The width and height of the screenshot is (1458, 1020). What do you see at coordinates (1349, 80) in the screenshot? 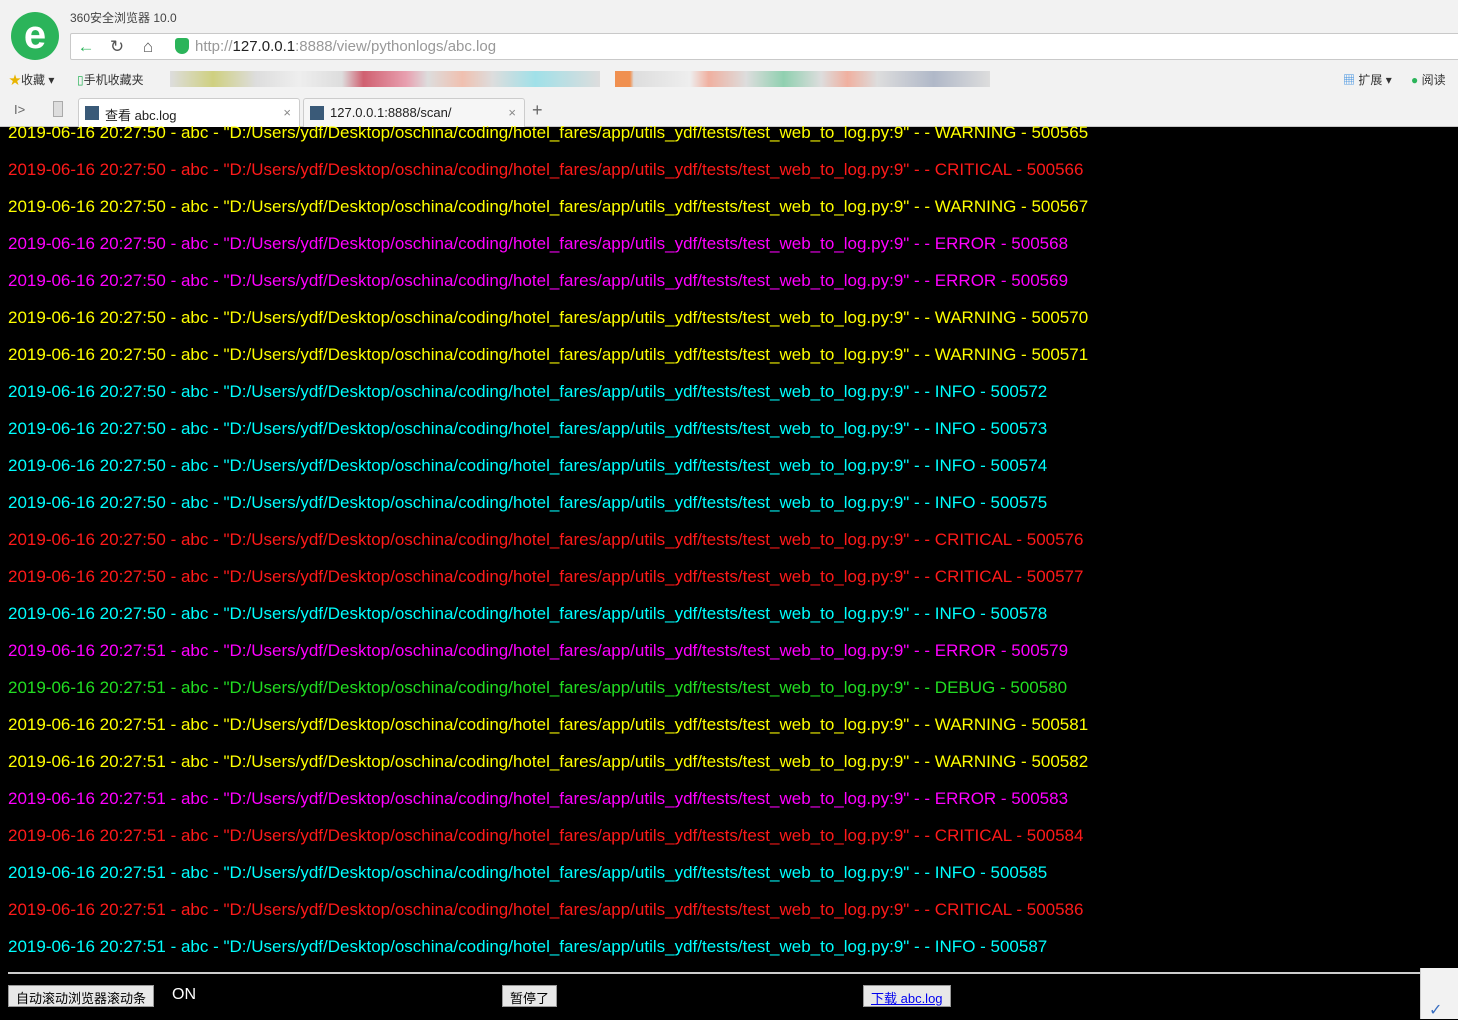
I see `extensions-icon: ▦` at bounding box center [1349, 80].